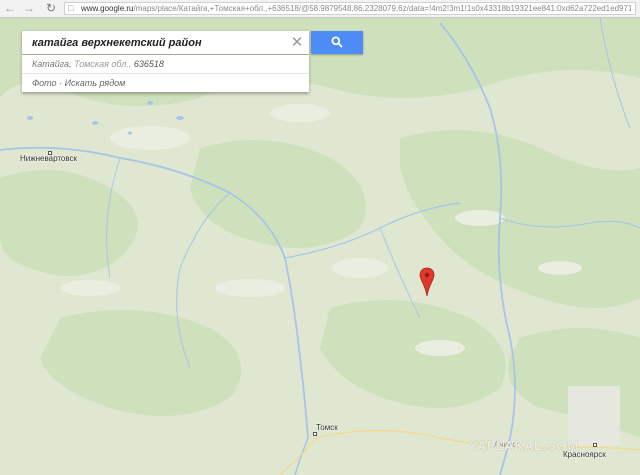 The height and width of the screenshot is (475, 640). I want to click on suggestion-item: Катайга, Томская обл., 636518, so click(165, 64).